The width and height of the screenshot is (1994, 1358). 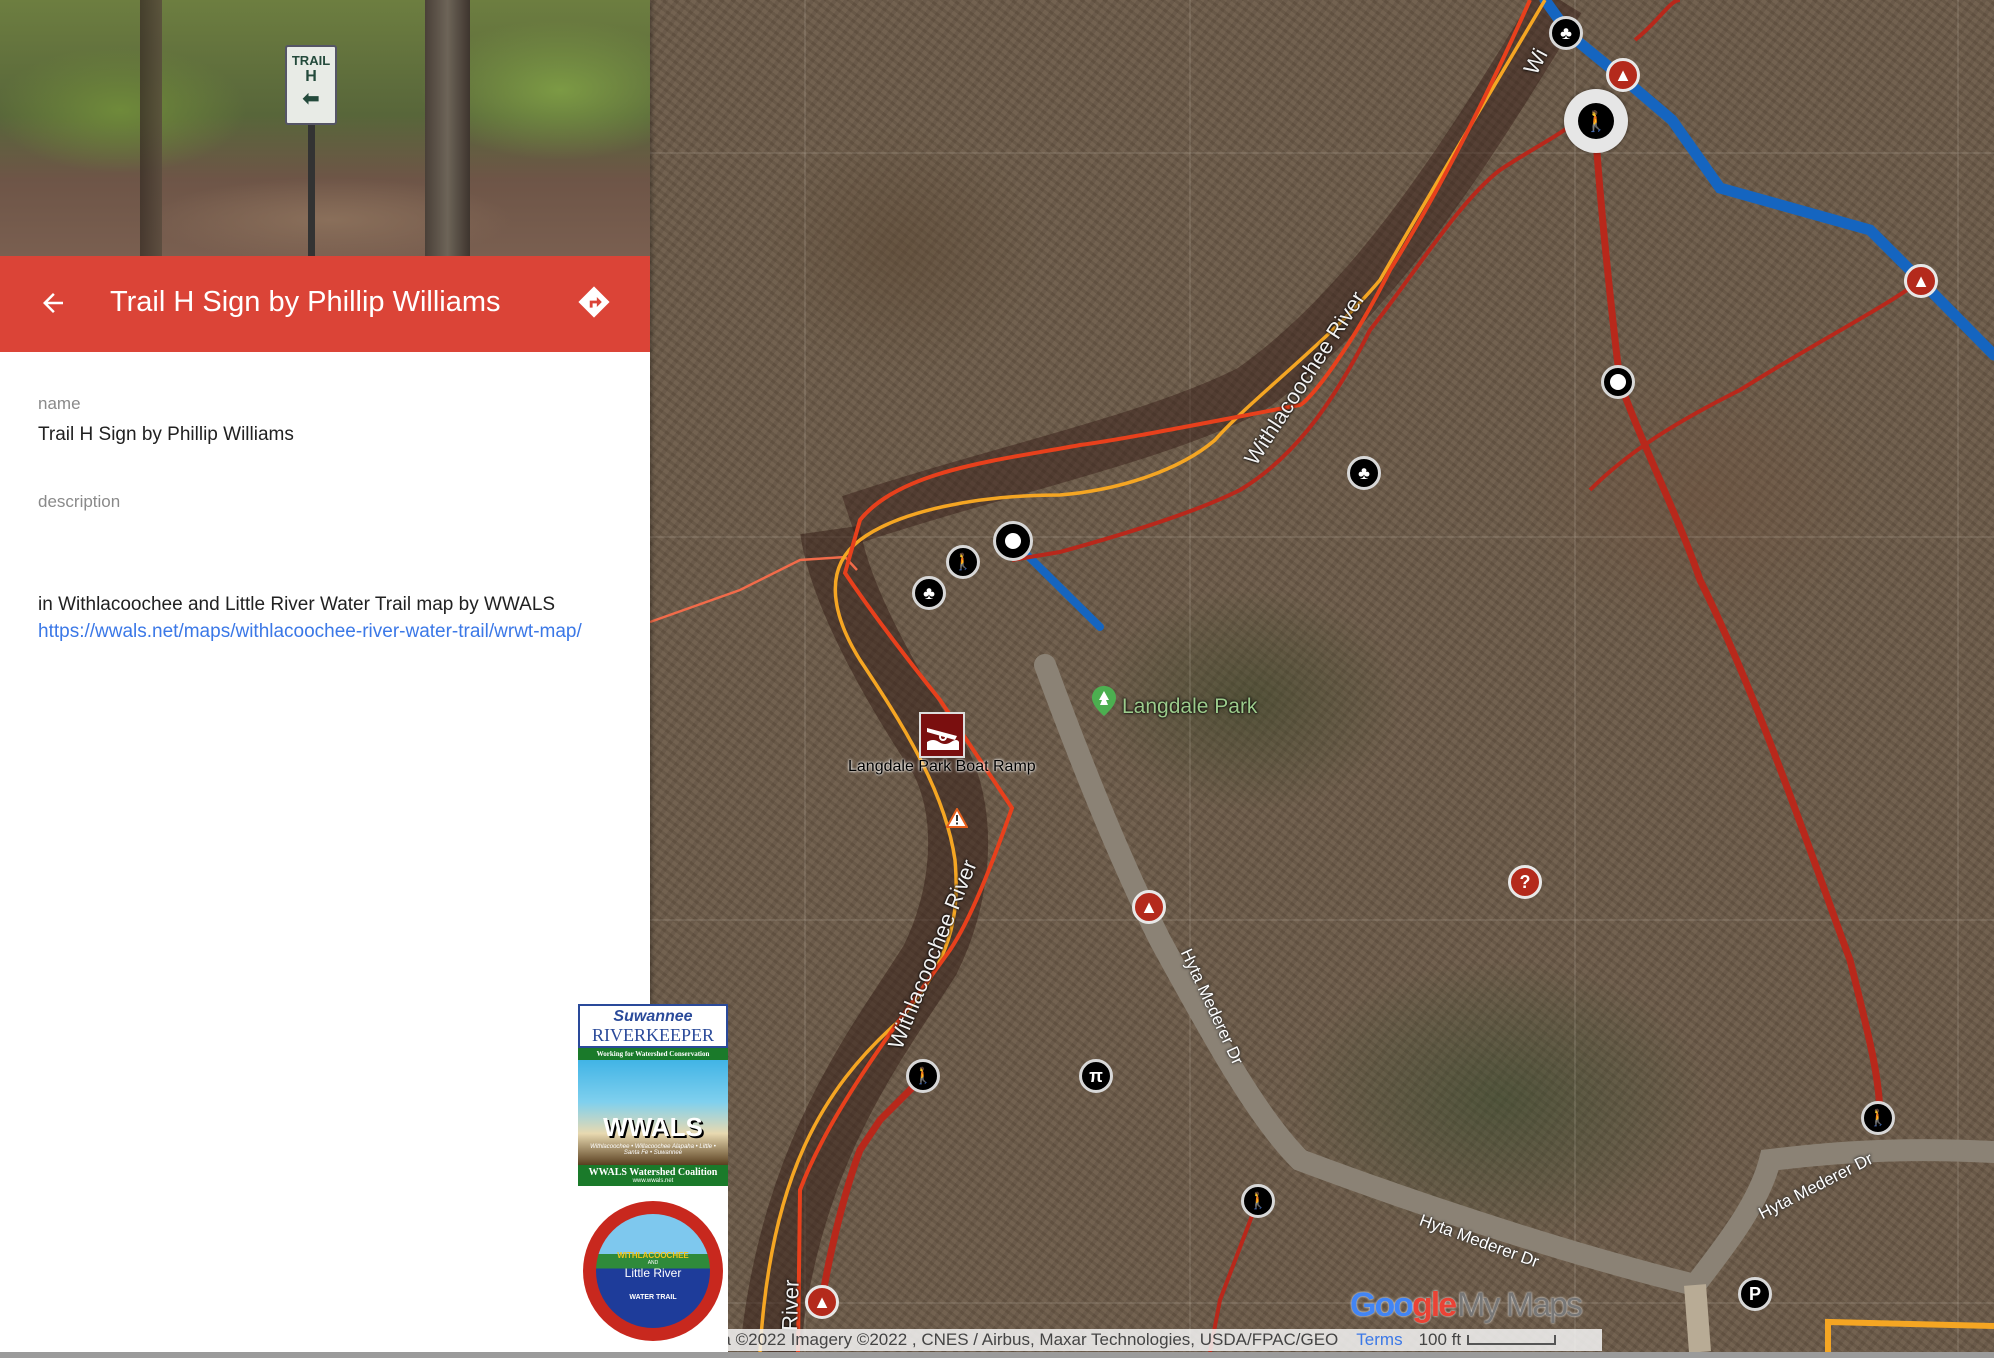 I want to click on picnic-table-icon: π, so click(x=1096, y=1075).